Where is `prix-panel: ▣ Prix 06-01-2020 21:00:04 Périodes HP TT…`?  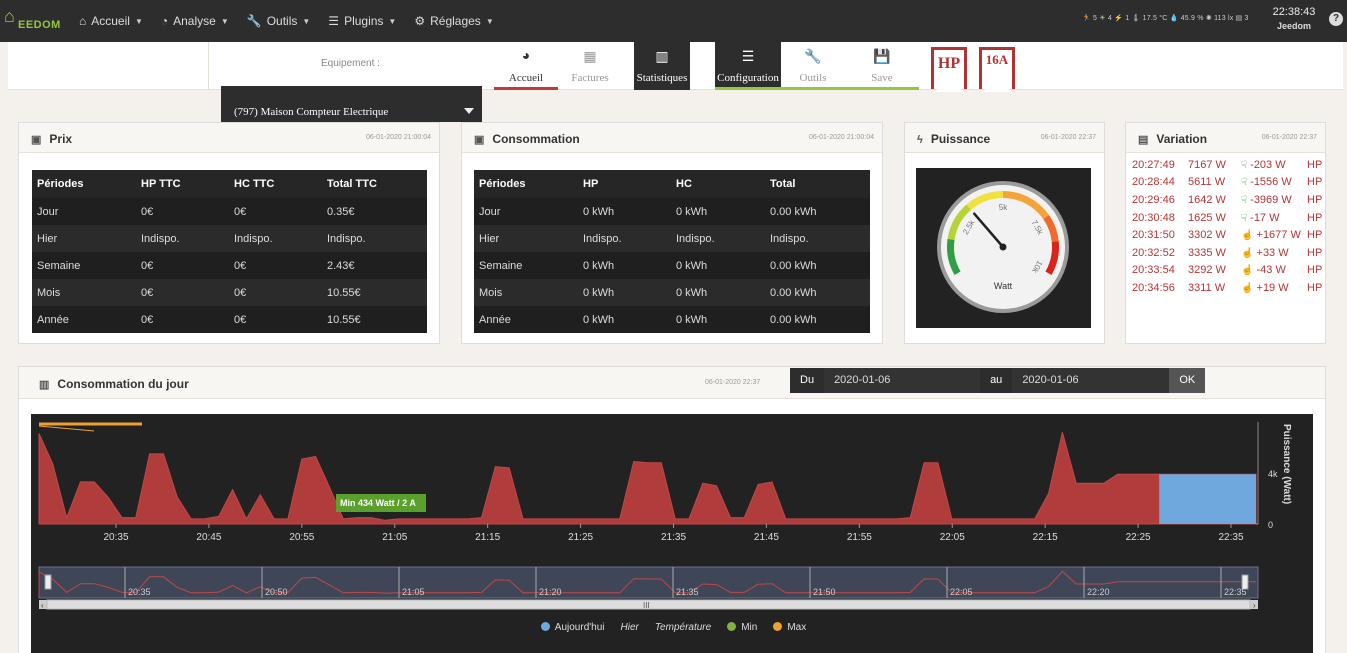
prix-panel: ▣ Prix 06-01-2020 21:00:04 Périodes HP TT… is located at coordinates (229, 233).